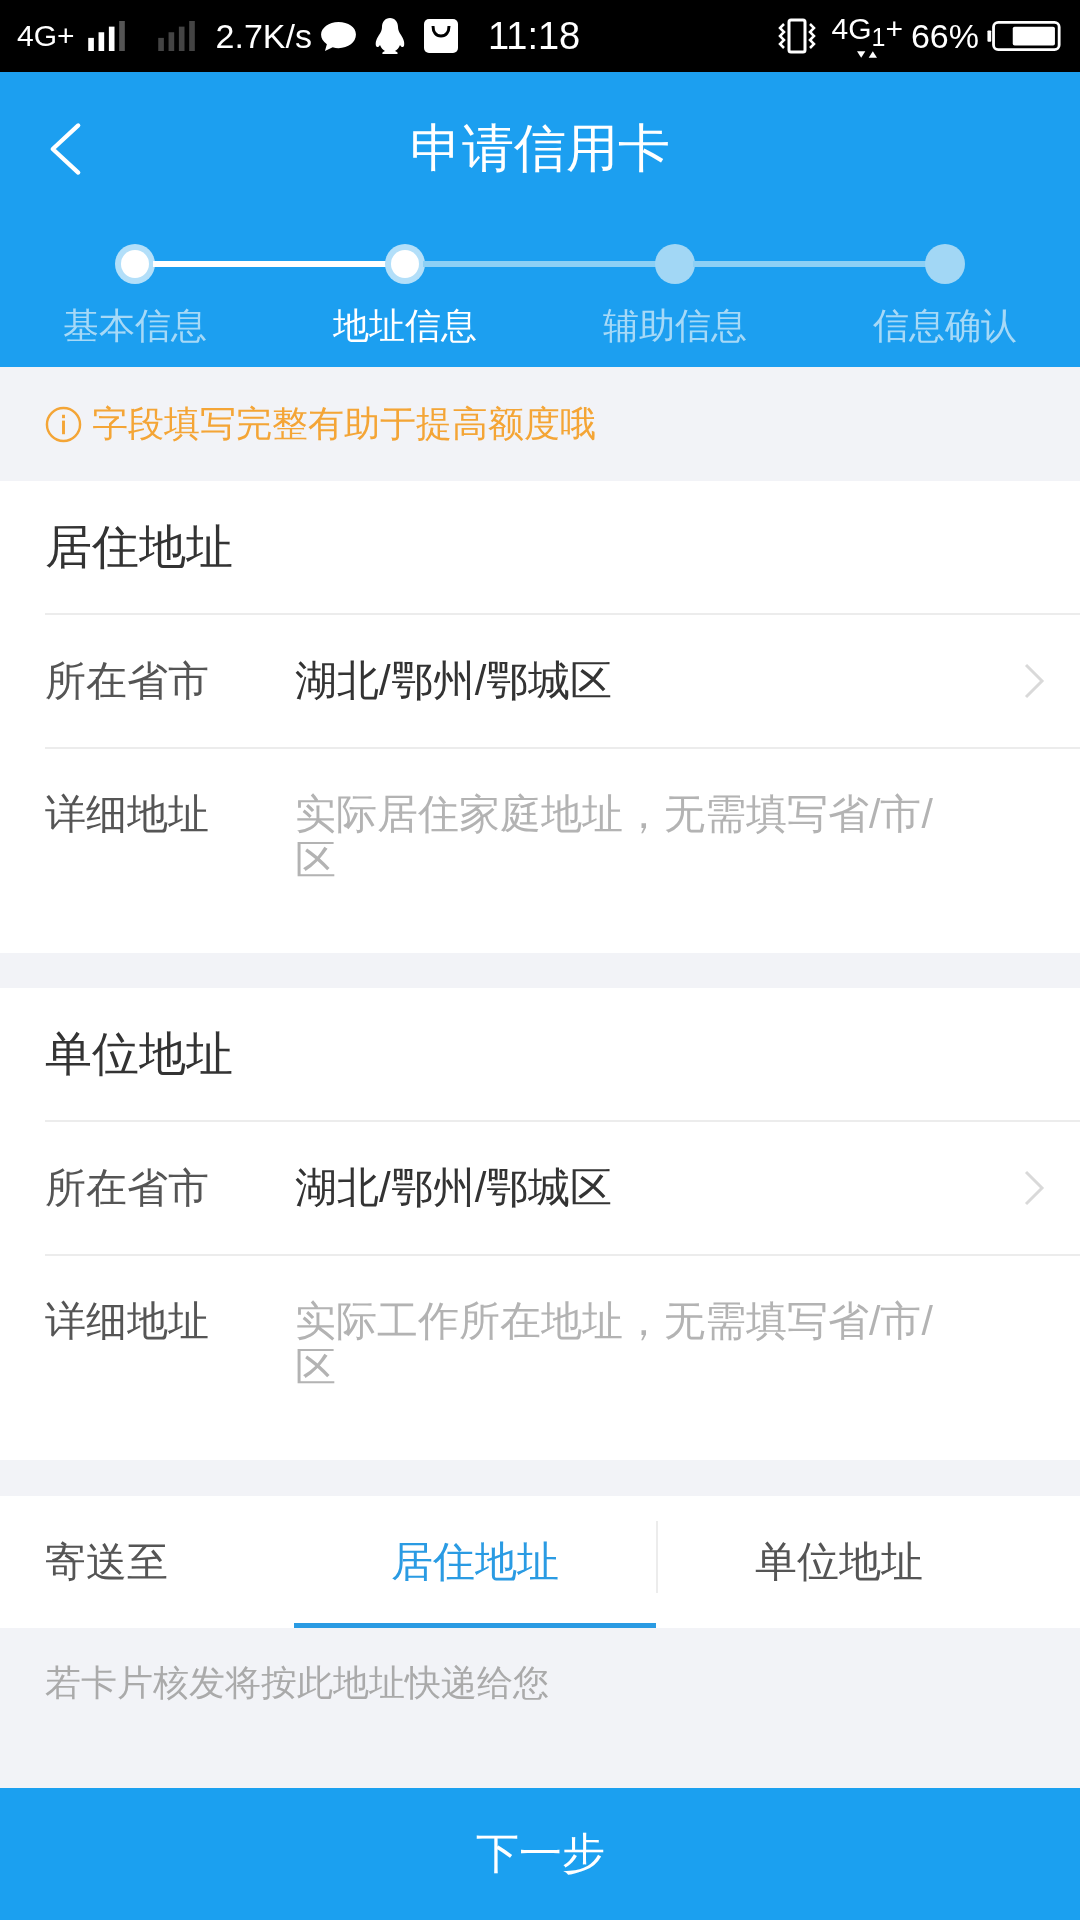 The height and width of the screenshot is (1920, 1080). I want to click on section-title: 居住地址, so click(139, 546).